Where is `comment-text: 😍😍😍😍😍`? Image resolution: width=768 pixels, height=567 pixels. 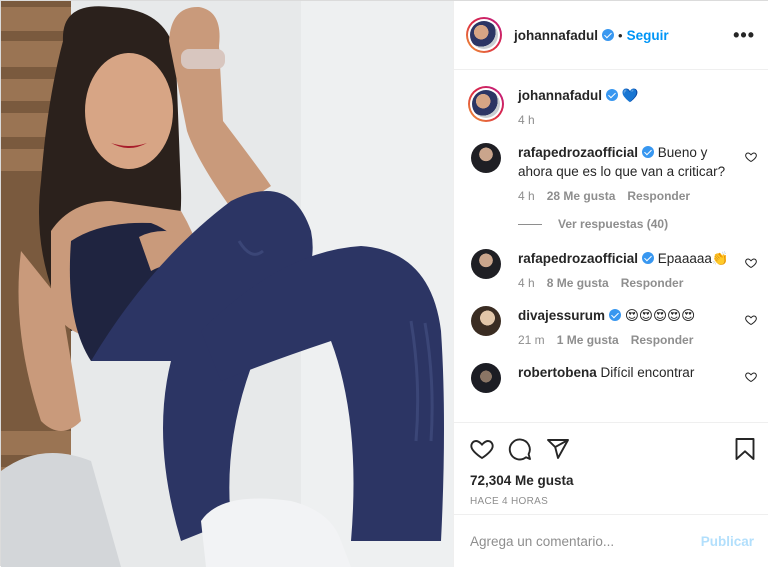 comment-text: 😍😍😍😍😍 is located at coordinates (660, 315).